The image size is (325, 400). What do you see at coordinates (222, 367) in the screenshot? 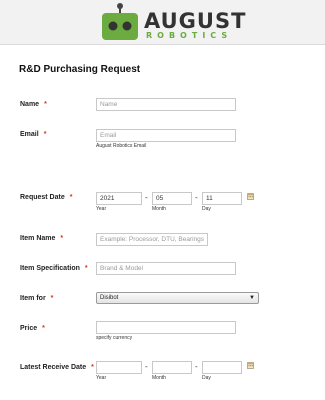
I see `receive-day-input` at bounding box center [222, 367].